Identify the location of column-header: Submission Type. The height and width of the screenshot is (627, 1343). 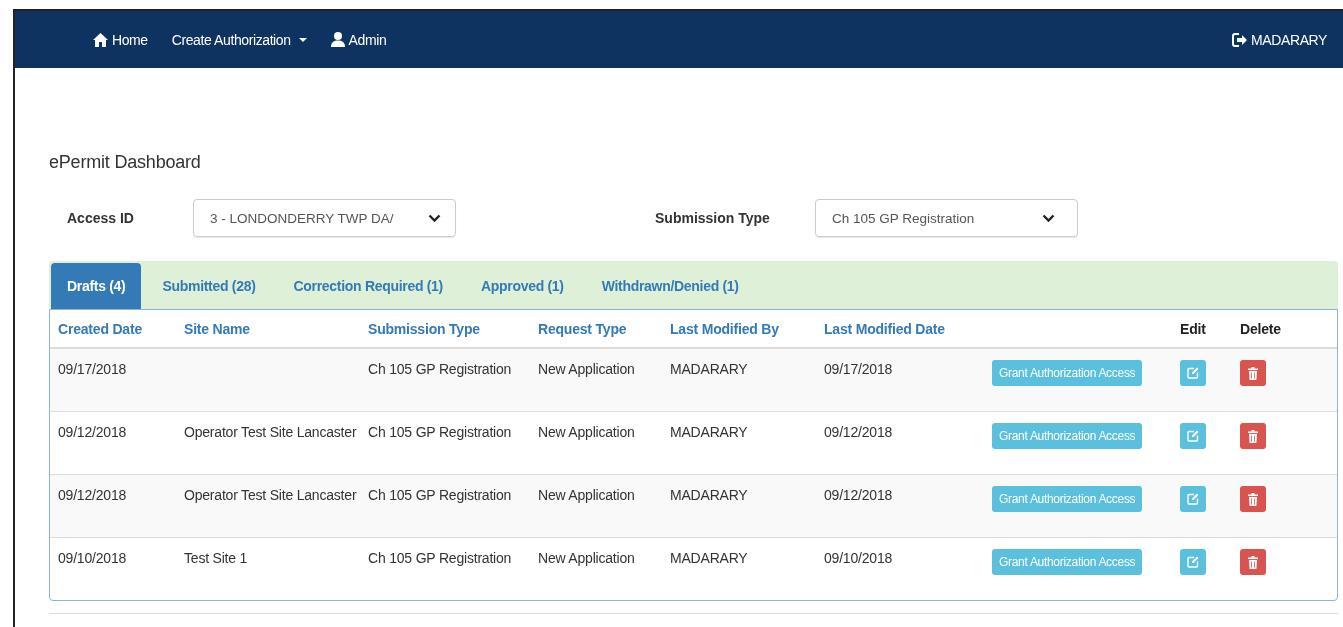
(453, 328).